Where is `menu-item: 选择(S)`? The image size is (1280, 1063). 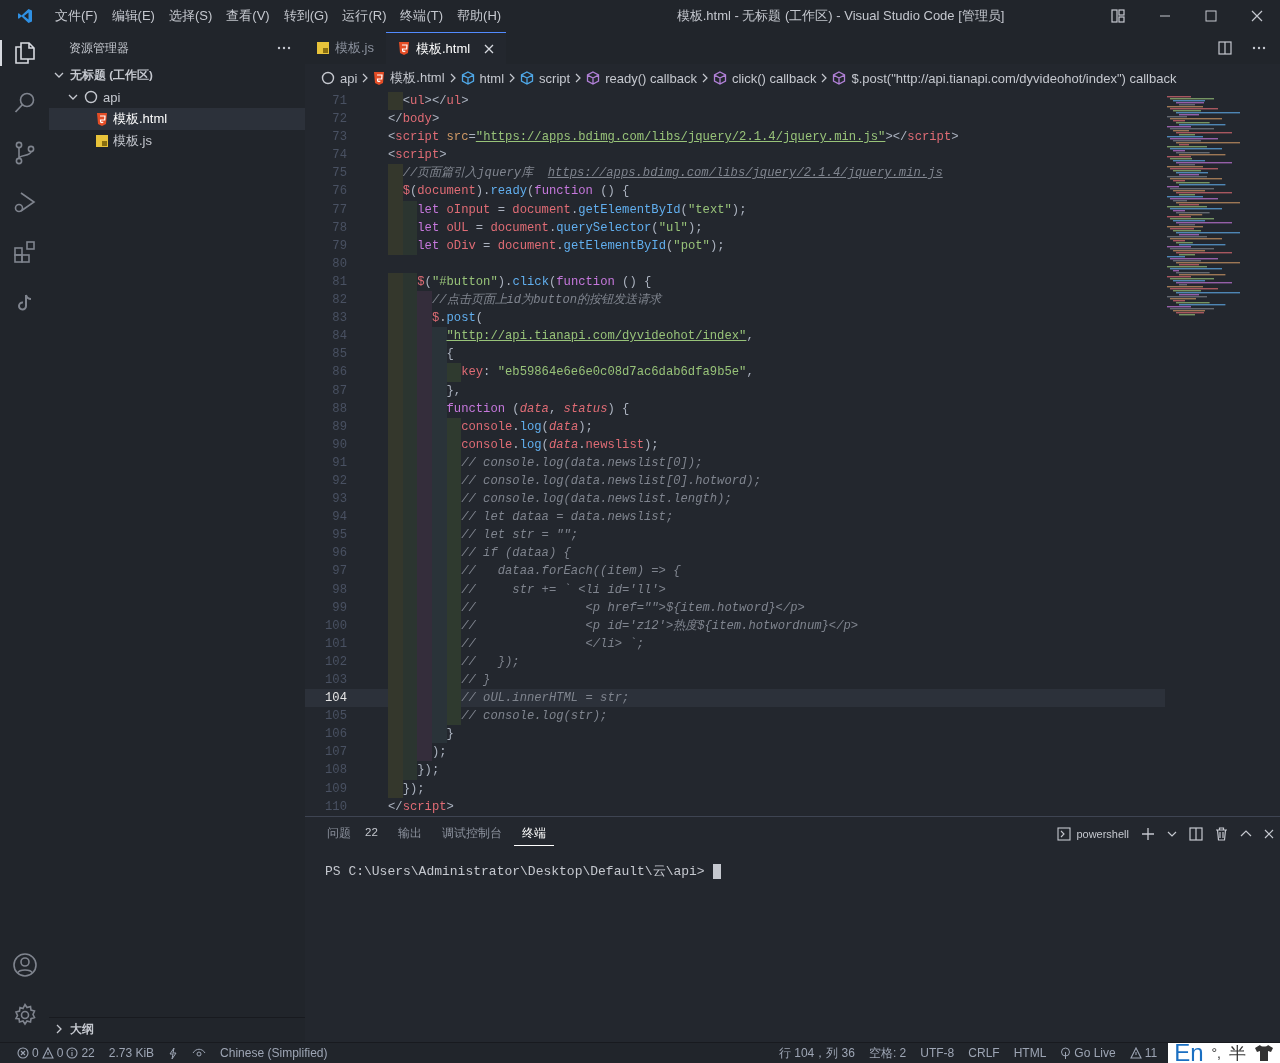 menu-item: 选择(S) is located at coordinates (190, 16).